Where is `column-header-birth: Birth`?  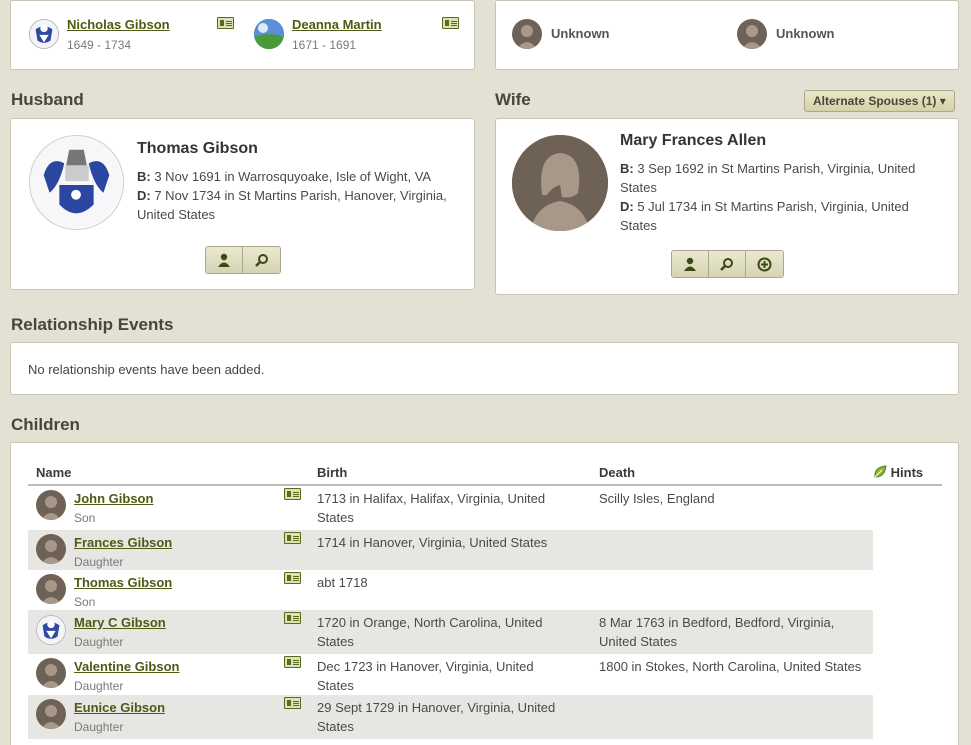 column-header-birth: Birth is located at coordinates (450, 473).